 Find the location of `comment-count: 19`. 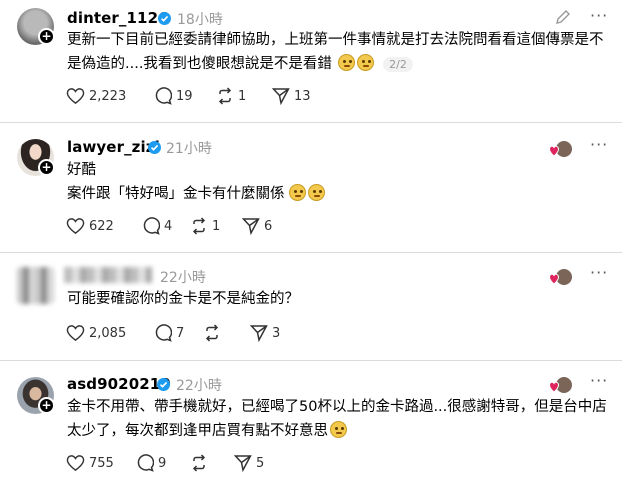

comment-count: 19 is located at coordinates (184, 96).